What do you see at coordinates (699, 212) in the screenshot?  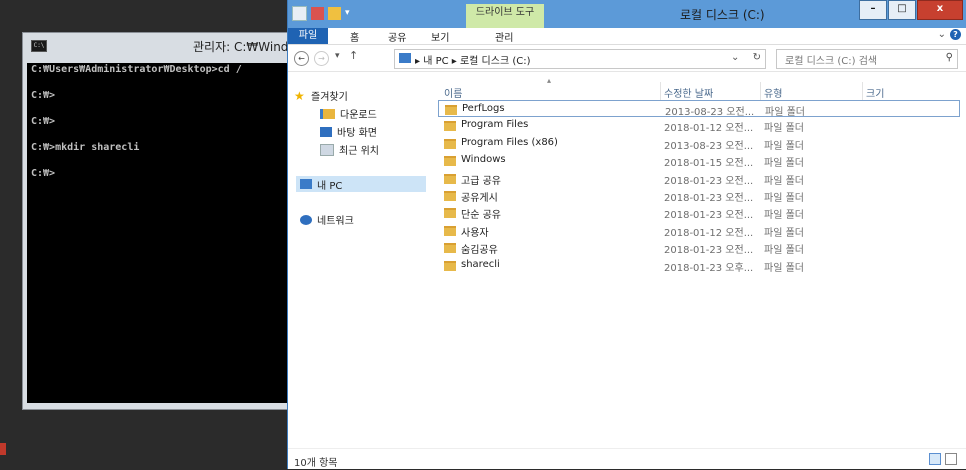 I see `file-row: 단순 공유 2018-01-23 오전... 파일 폴더` at bounding box center [699, 212].